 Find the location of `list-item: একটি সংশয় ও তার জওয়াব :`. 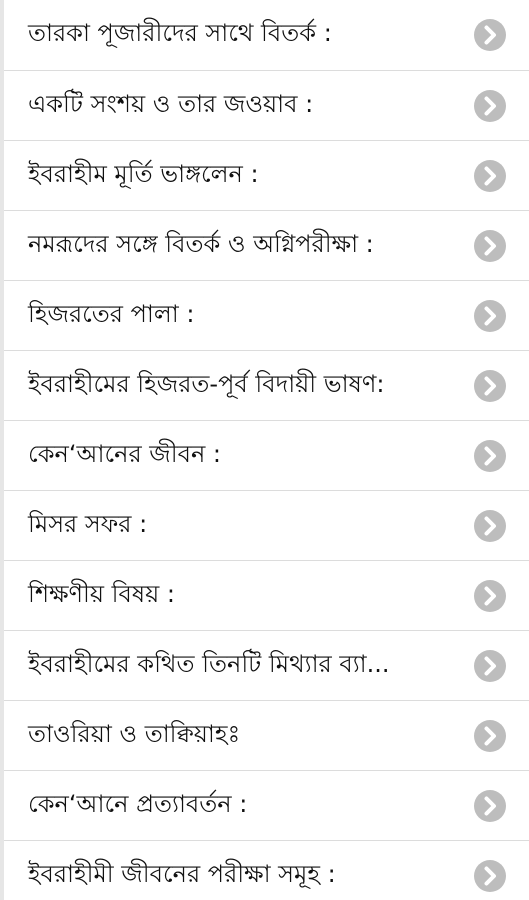

list-item: একটি সংশয় ও তার জওয়াব : is located at coordinates (266, 106).